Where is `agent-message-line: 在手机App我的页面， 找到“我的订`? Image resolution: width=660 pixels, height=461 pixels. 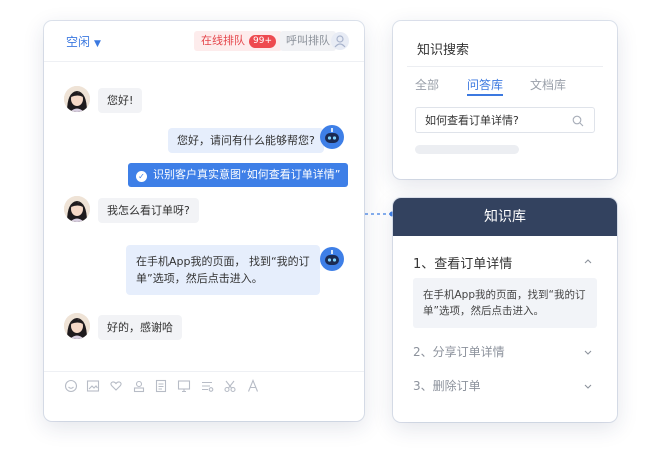 agent-message-line: 在手机App我的页面， 找到“我的订 is located at coordinates (223, 261).